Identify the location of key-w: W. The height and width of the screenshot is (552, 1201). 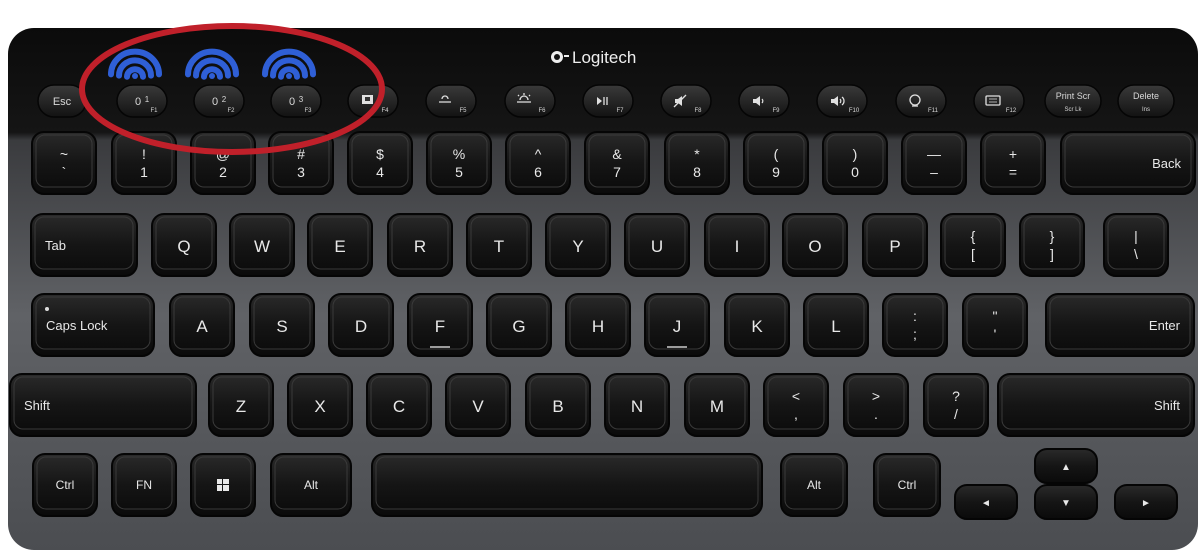
(262, 245).